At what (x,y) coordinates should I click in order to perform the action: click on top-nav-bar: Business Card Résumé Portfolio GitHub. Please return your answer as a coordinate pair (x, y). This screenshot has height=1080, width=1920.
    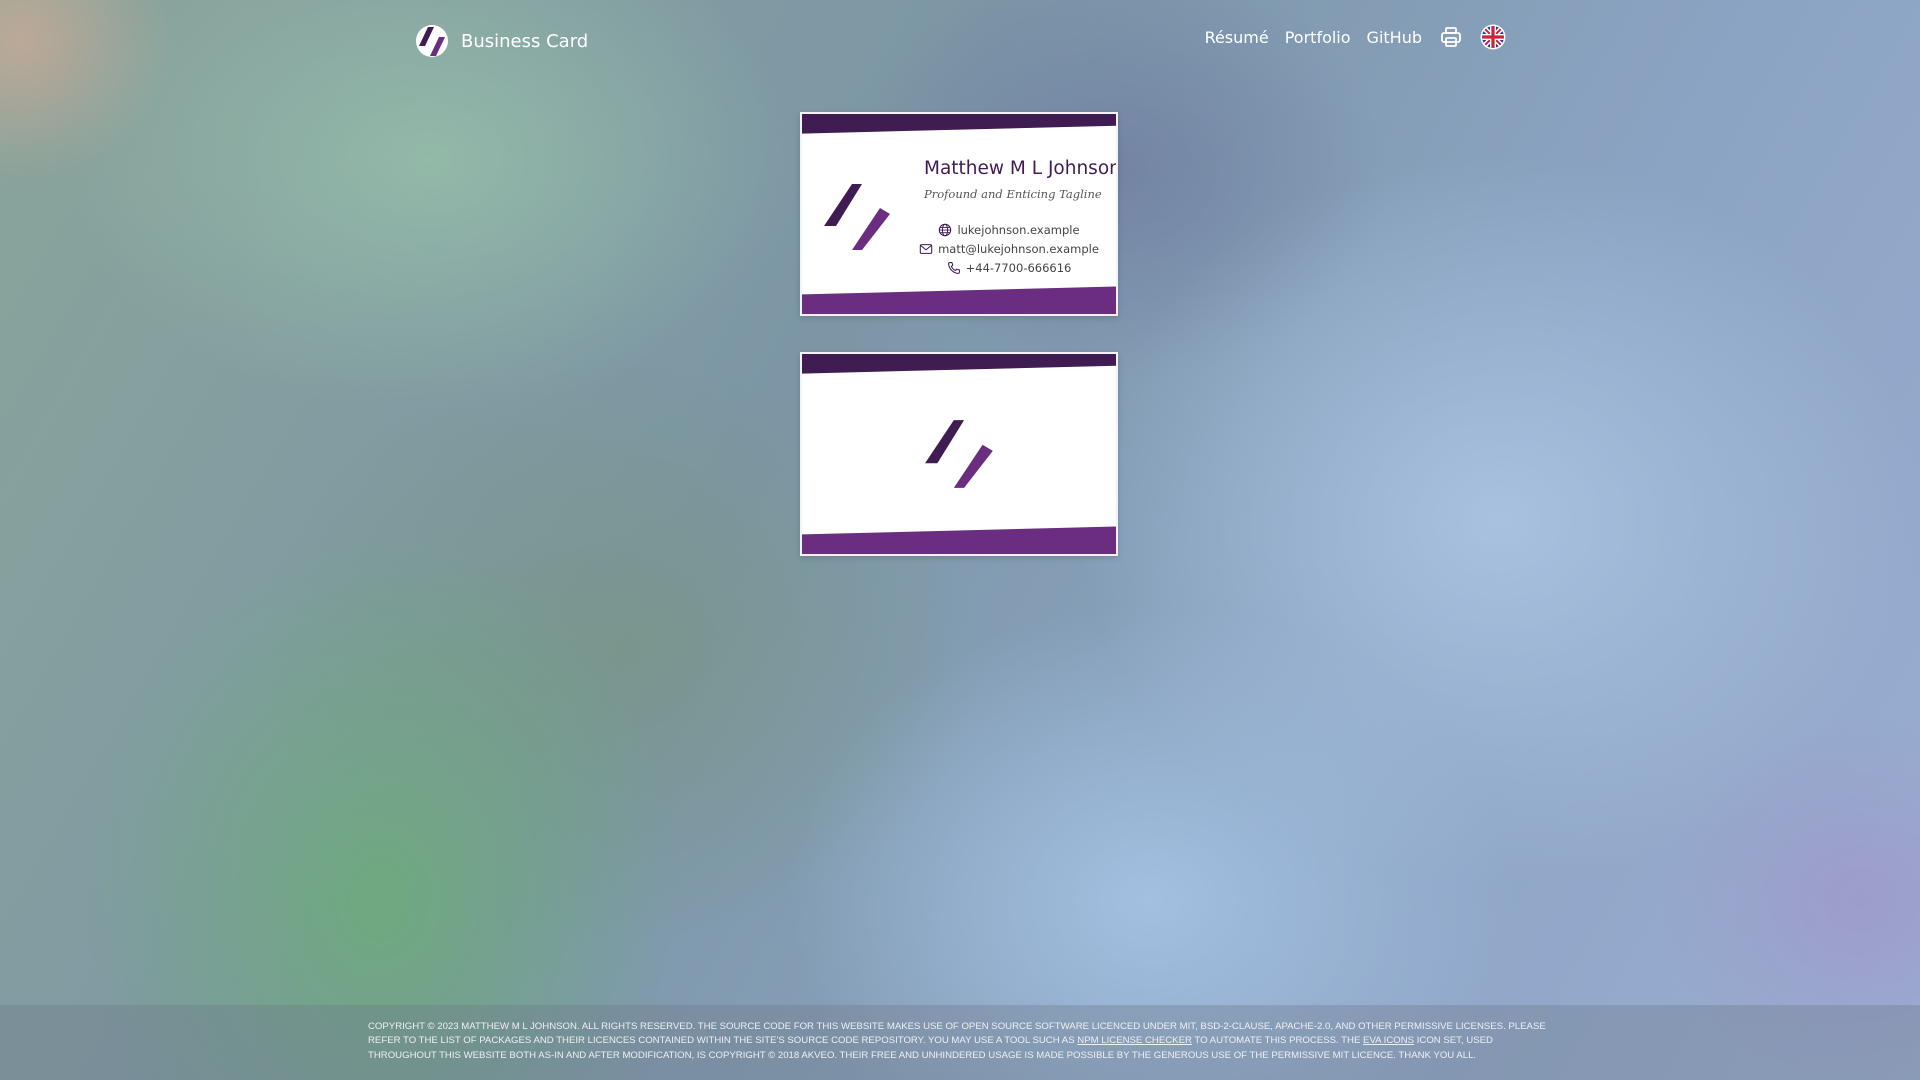
    Looking at the image, I should click on (960, 40).